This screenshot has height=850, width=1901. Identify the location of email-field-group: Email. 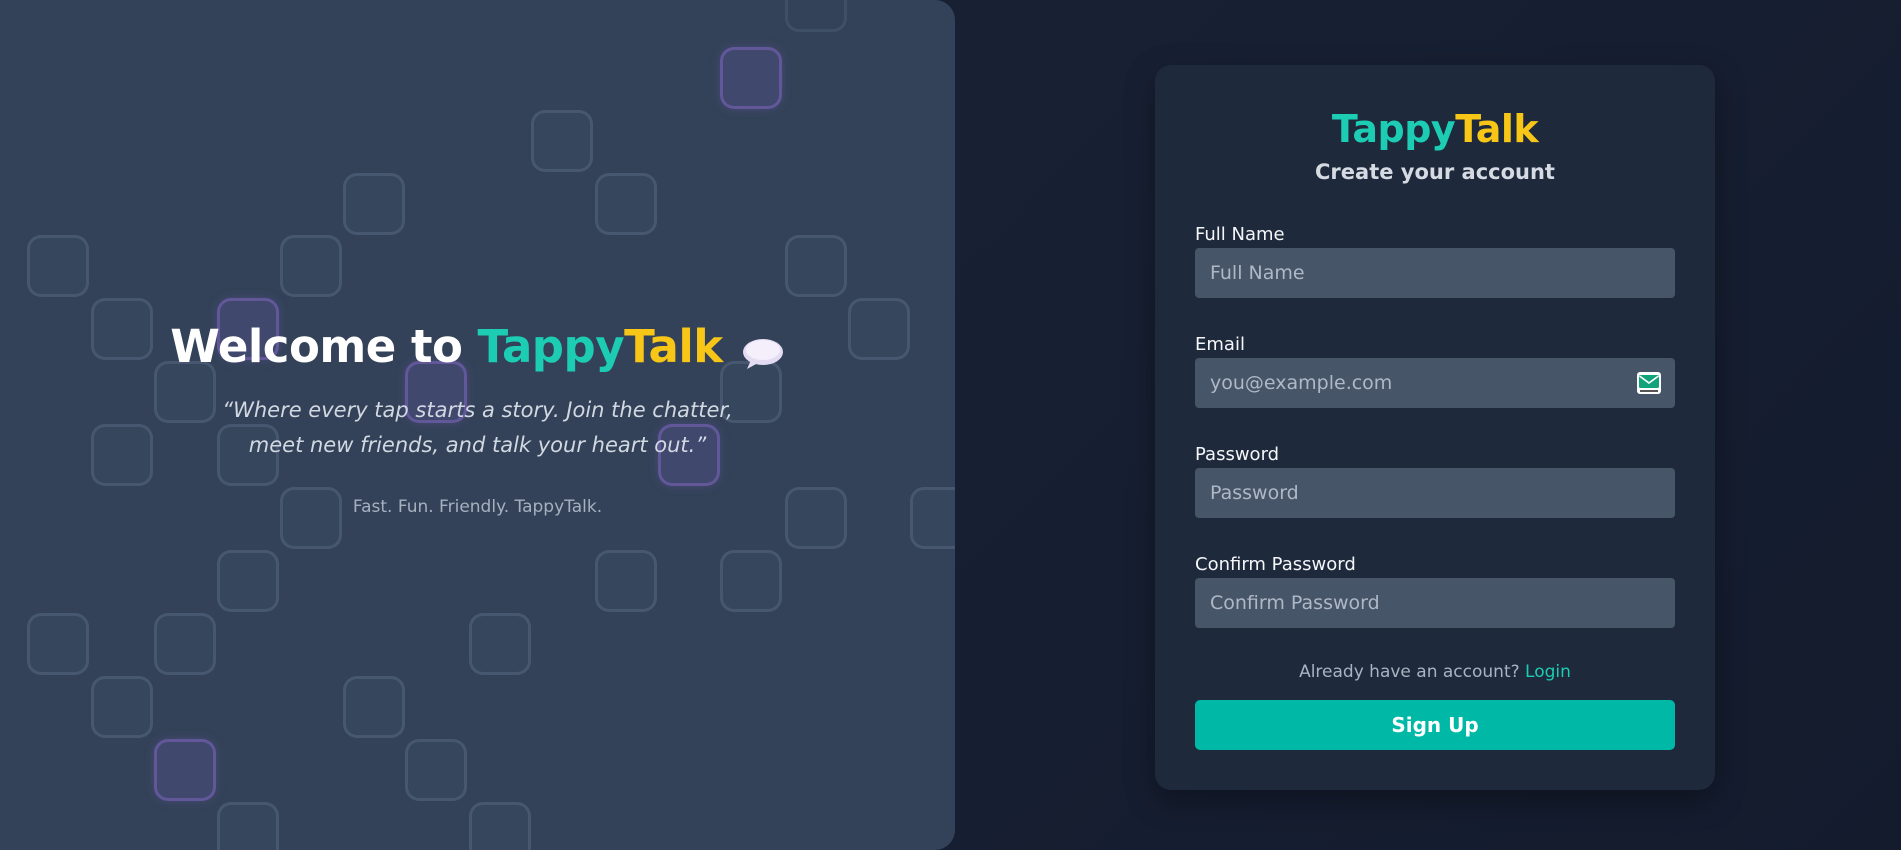
(1435, 370).